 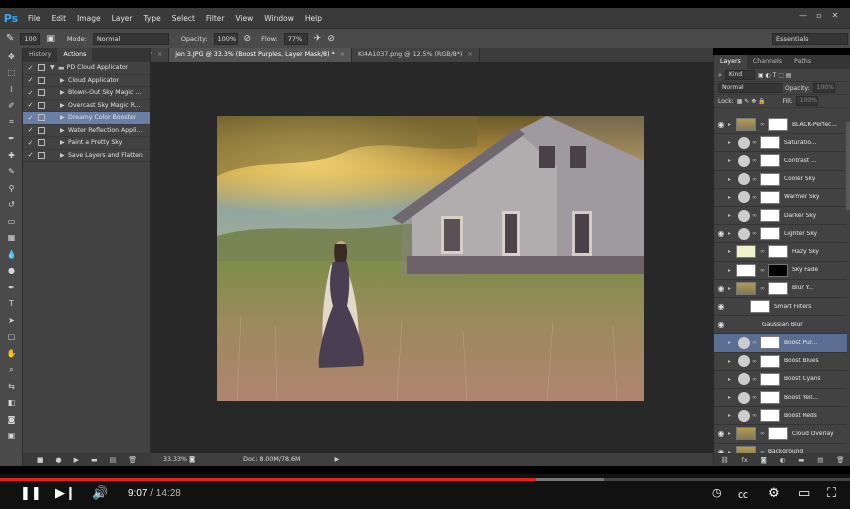 What do you see at coordinates (295, 38) in the screenshot?
I see `flow-field: 77%` at bounding box center [295, 38].